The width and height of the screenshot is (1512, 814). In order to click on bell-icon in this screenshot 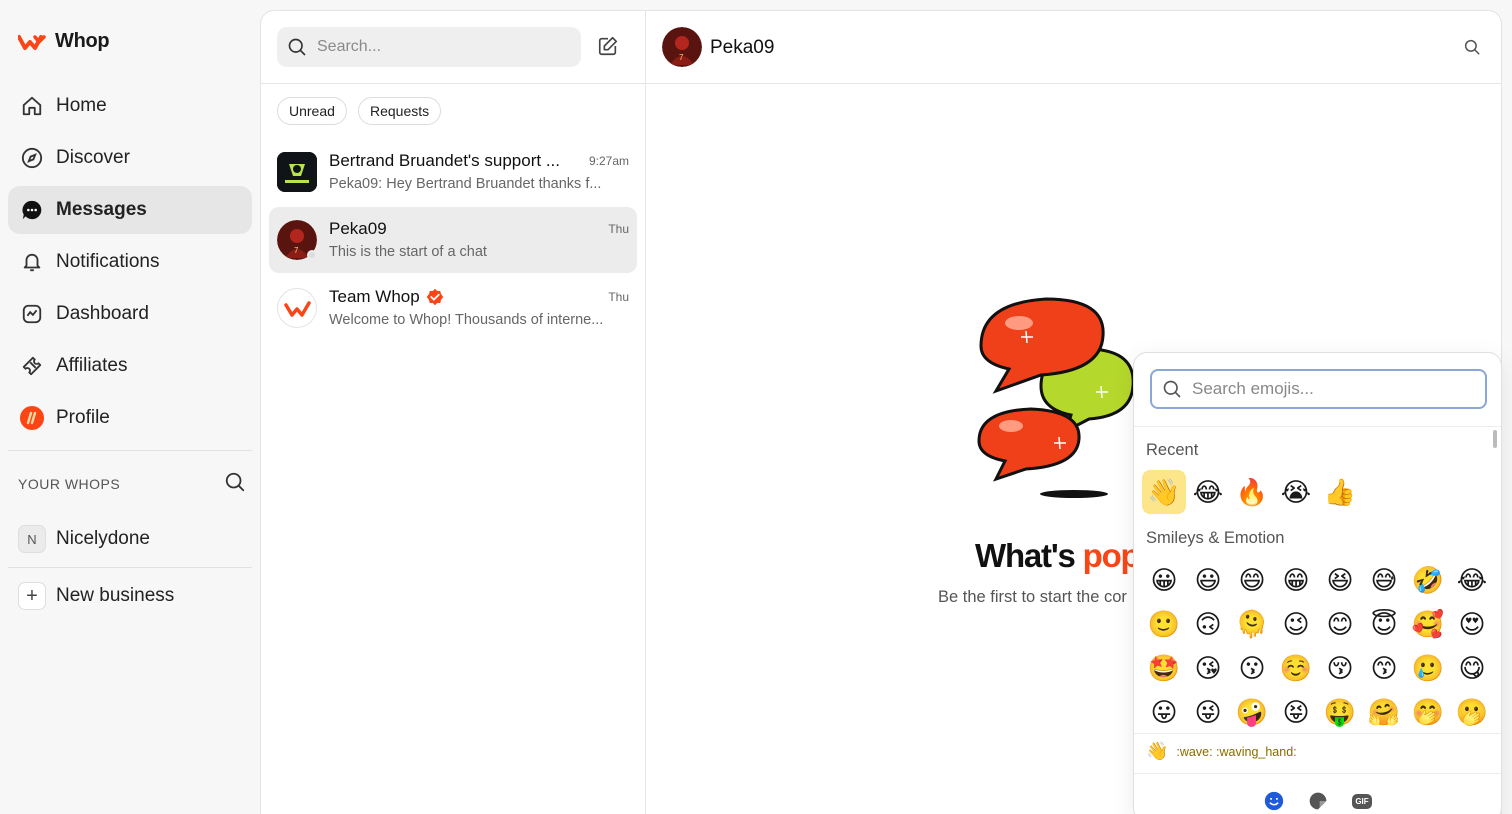, I will do `click(32, 262)`.